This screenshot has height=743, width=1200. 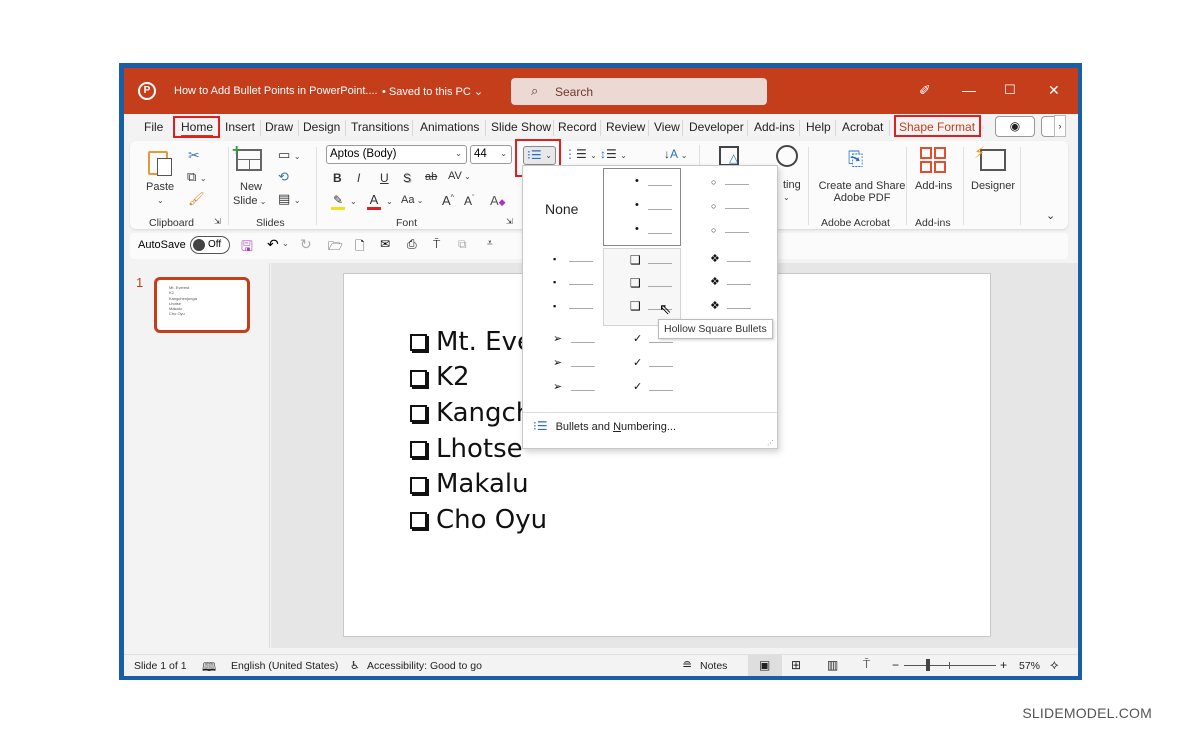 What do you see at coordinates (424, 666) in the screenshot?
I see `accessibility-status: Accessibility: Good to go` at bounding box center [424, 666].